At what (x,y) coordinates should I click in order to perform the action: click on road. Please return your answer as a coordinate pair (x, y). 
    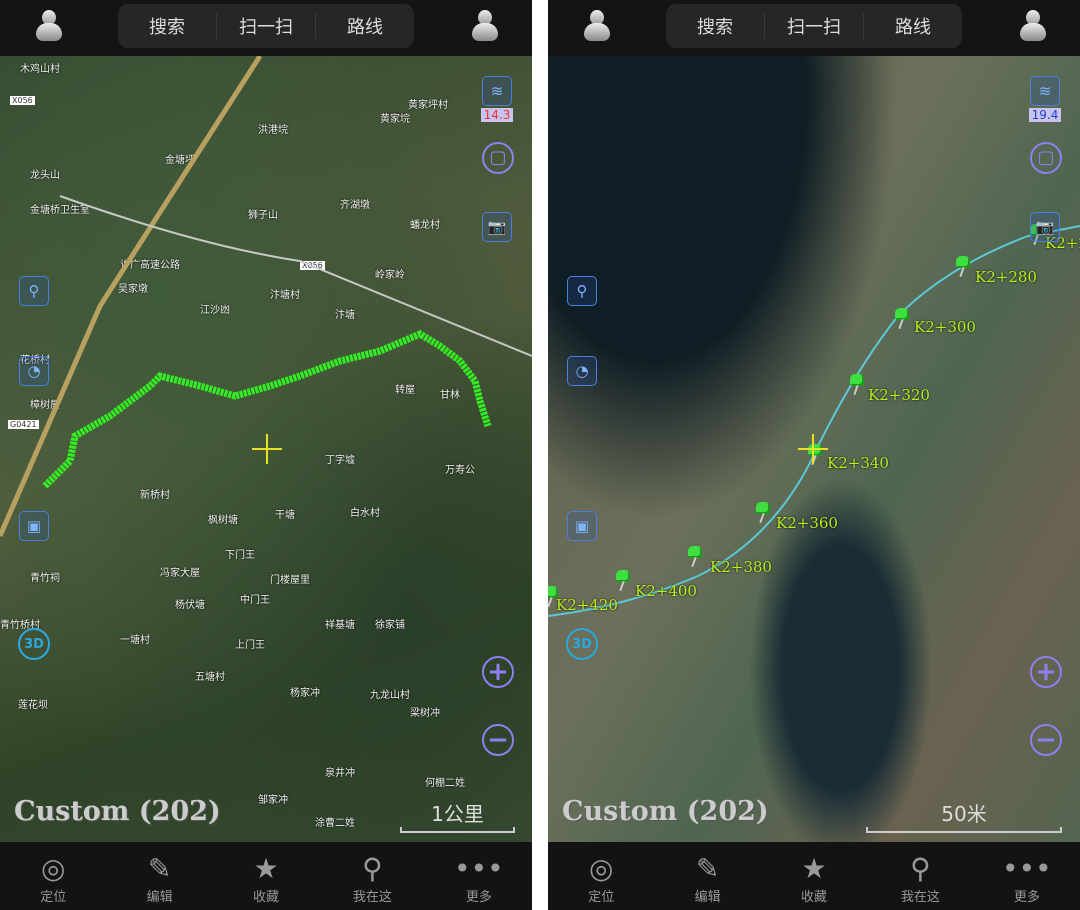
    Looking at the image, I should click on (295, 276).